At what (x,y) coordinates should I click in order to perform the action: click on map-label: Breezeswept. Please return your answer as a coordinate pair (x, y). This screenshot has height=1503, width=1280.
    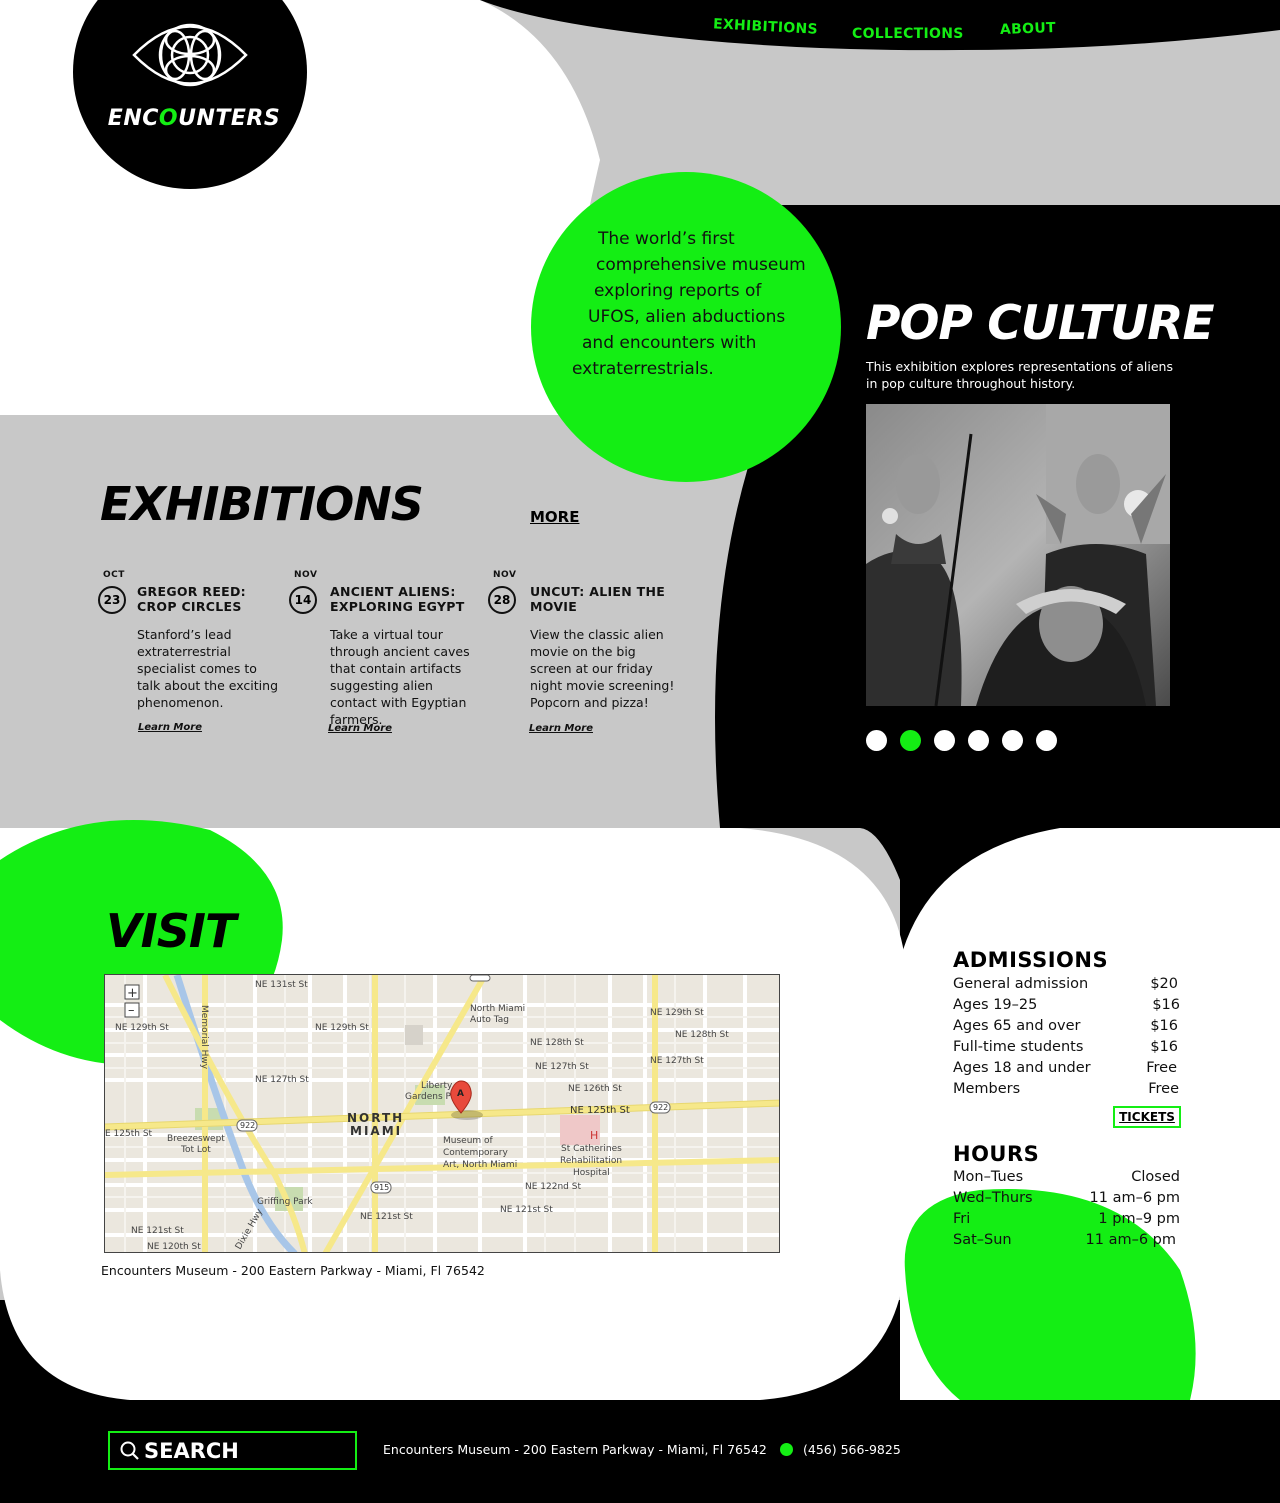
    Looking at the image, I should click on (196, 1139).